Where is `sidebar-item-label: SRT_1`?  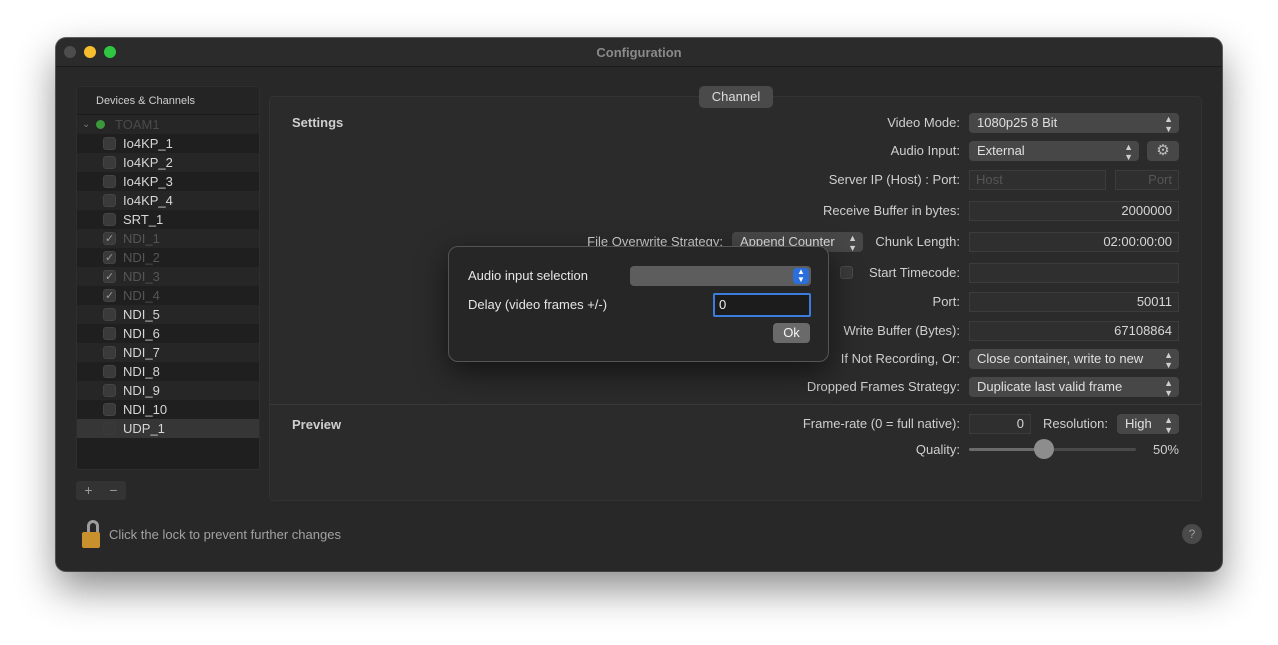 sidebar-item-label: SRT_1 is located at coordinates (143, 219).